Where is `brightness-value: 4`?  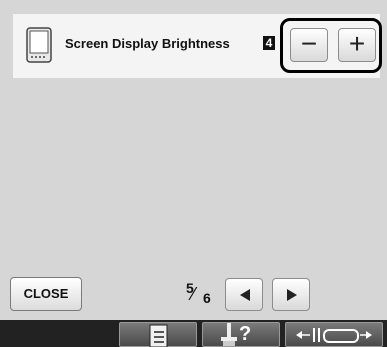
brightness-value: 4 is located at coordinates (269, 43).